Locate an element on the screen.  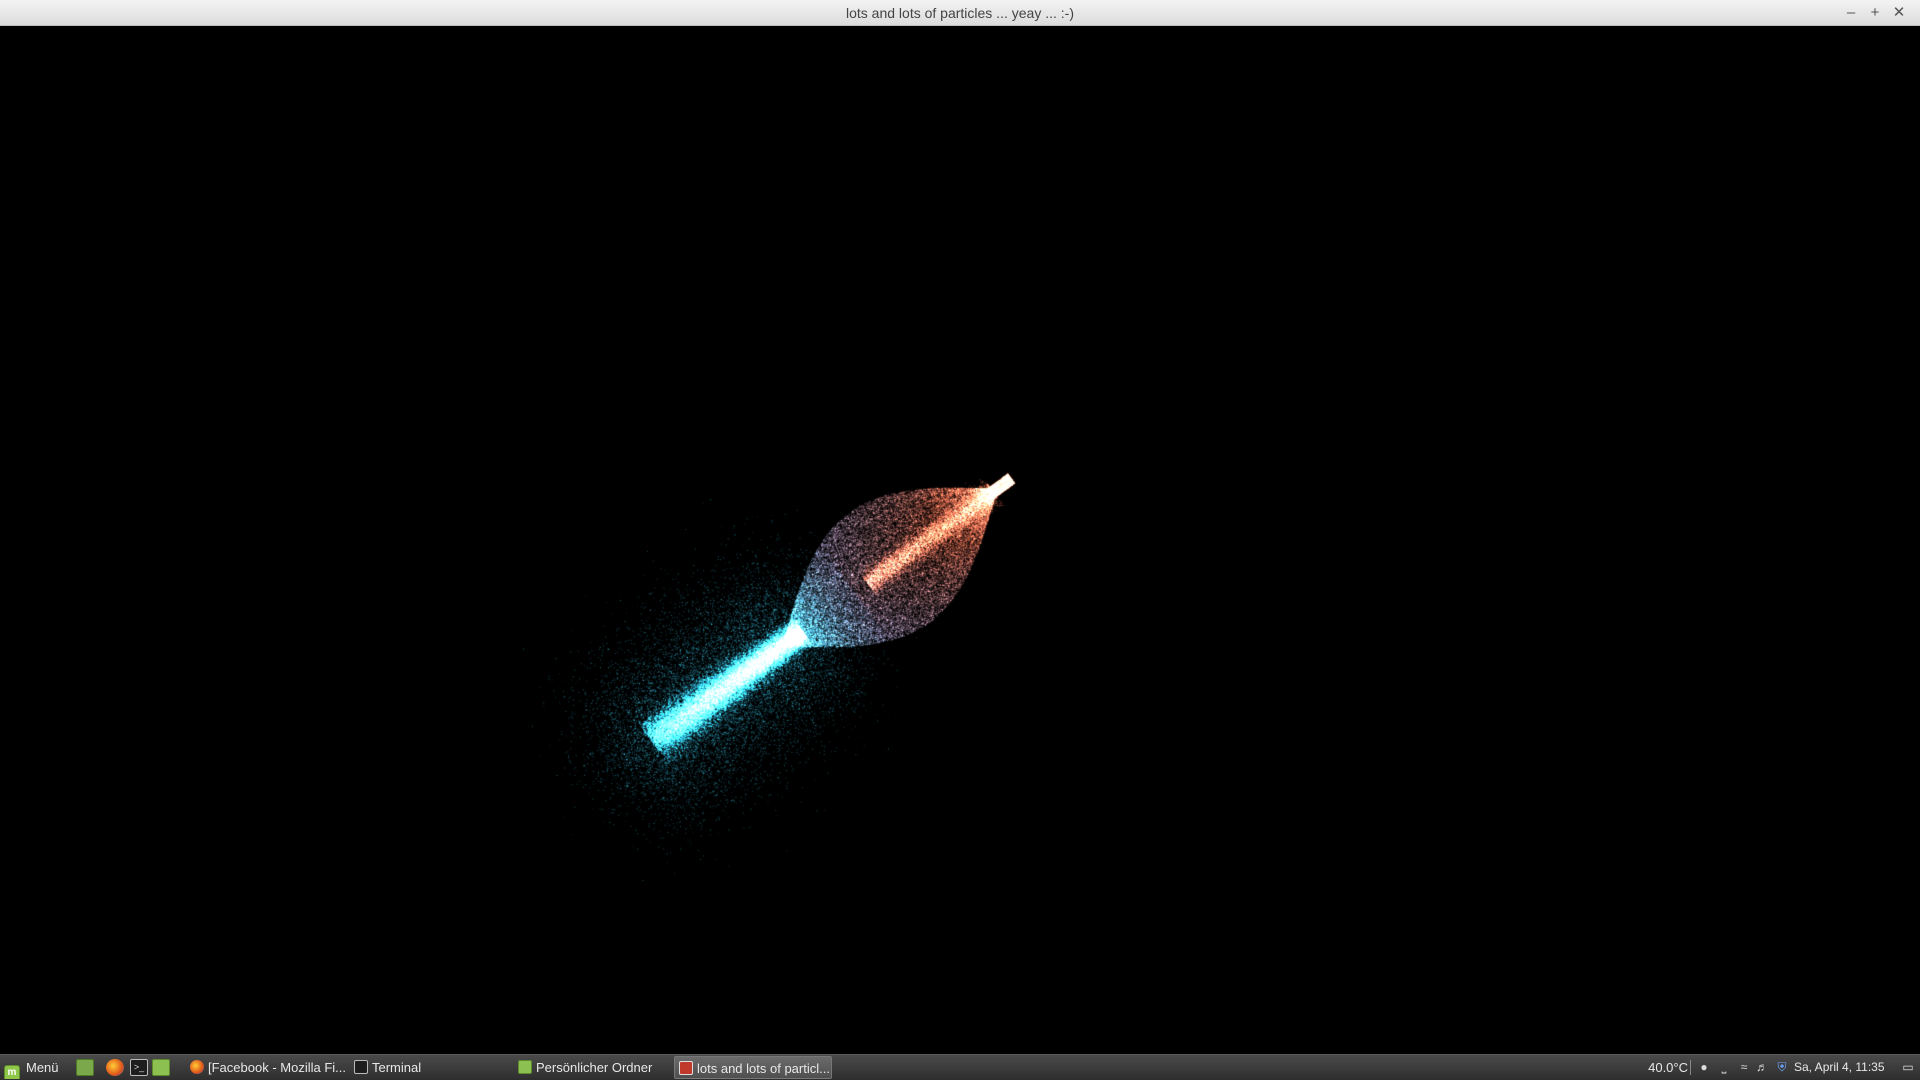
maximize-button: + is located at coordinates (1875, 13).